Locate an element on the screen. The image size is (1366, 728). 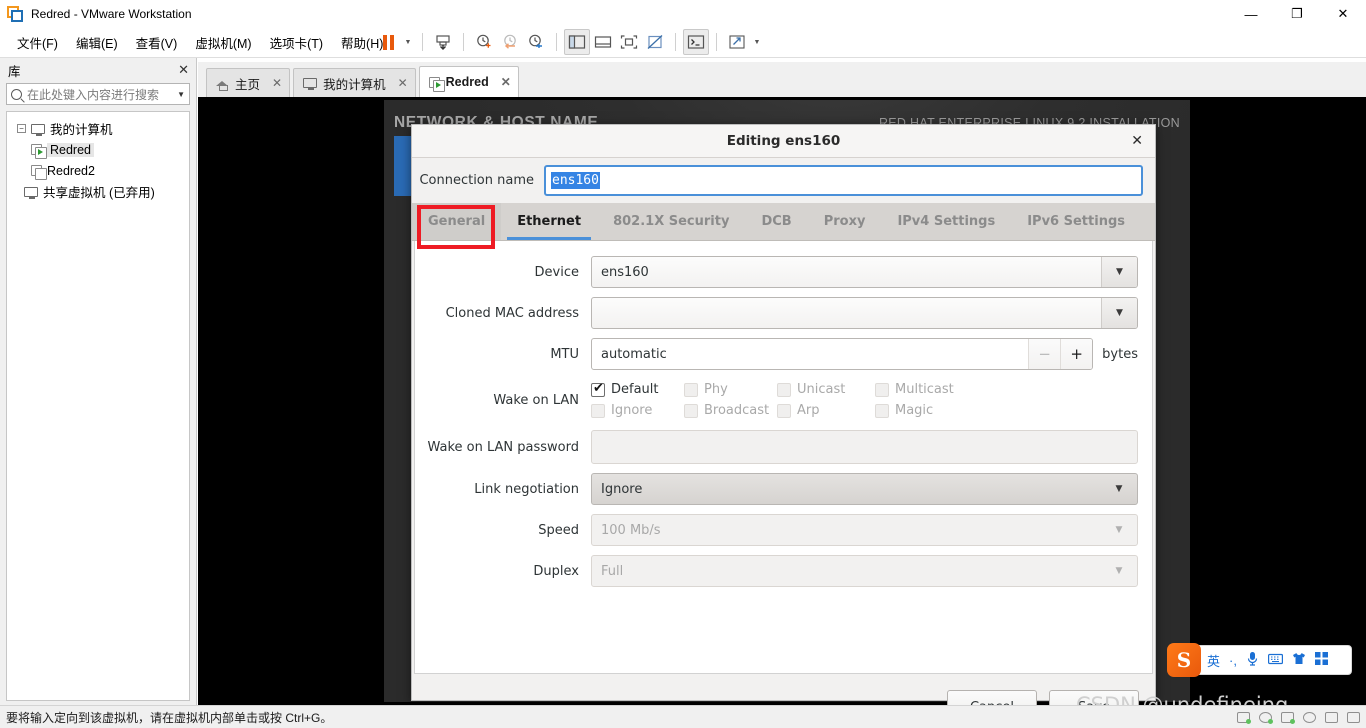
maximize-button: ❐ is located at coordinates (1297, 14).